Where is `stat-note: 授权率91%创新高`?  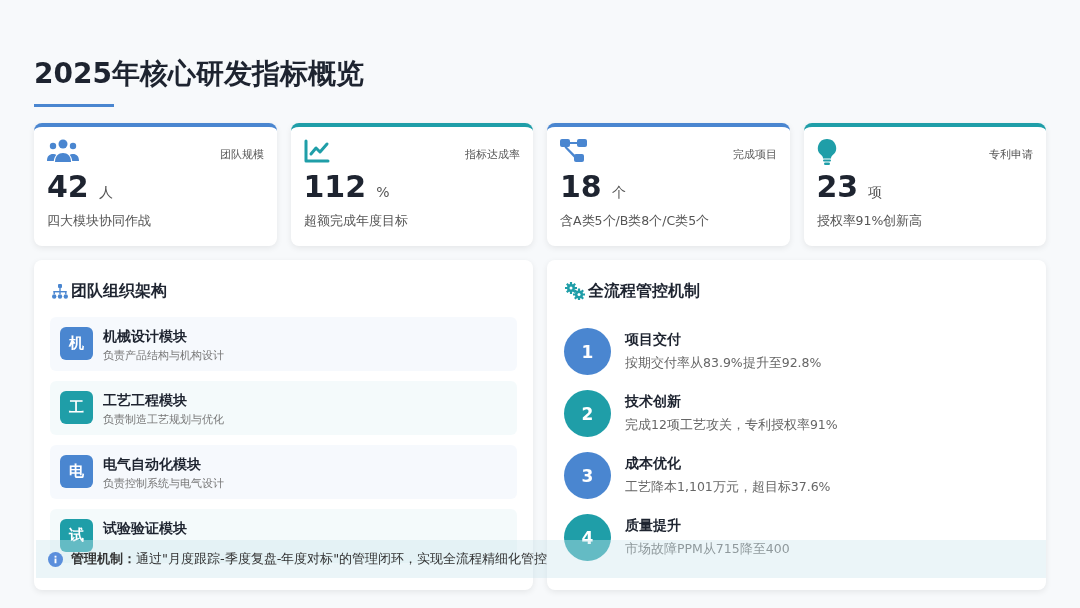 stat-note: 授权率91%创新高 is located at coordinates (870, 221).